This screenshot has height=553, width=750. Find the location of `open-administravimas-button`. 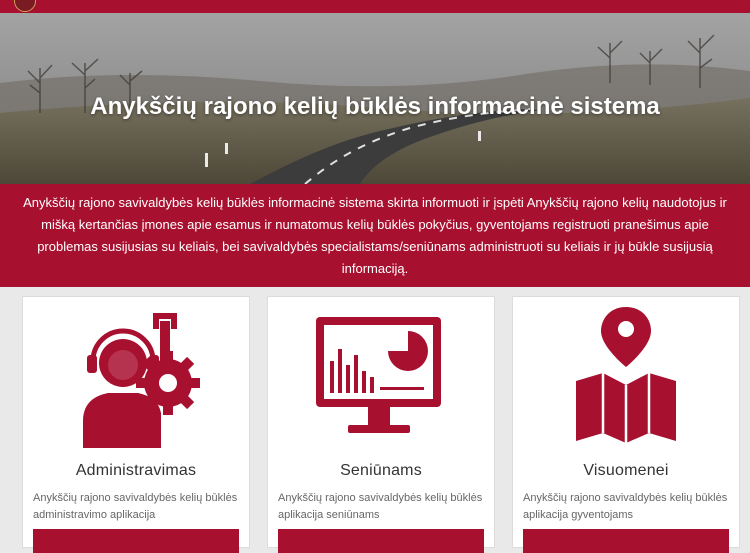

open-administravimas-button is located at coordinates (136, 541).